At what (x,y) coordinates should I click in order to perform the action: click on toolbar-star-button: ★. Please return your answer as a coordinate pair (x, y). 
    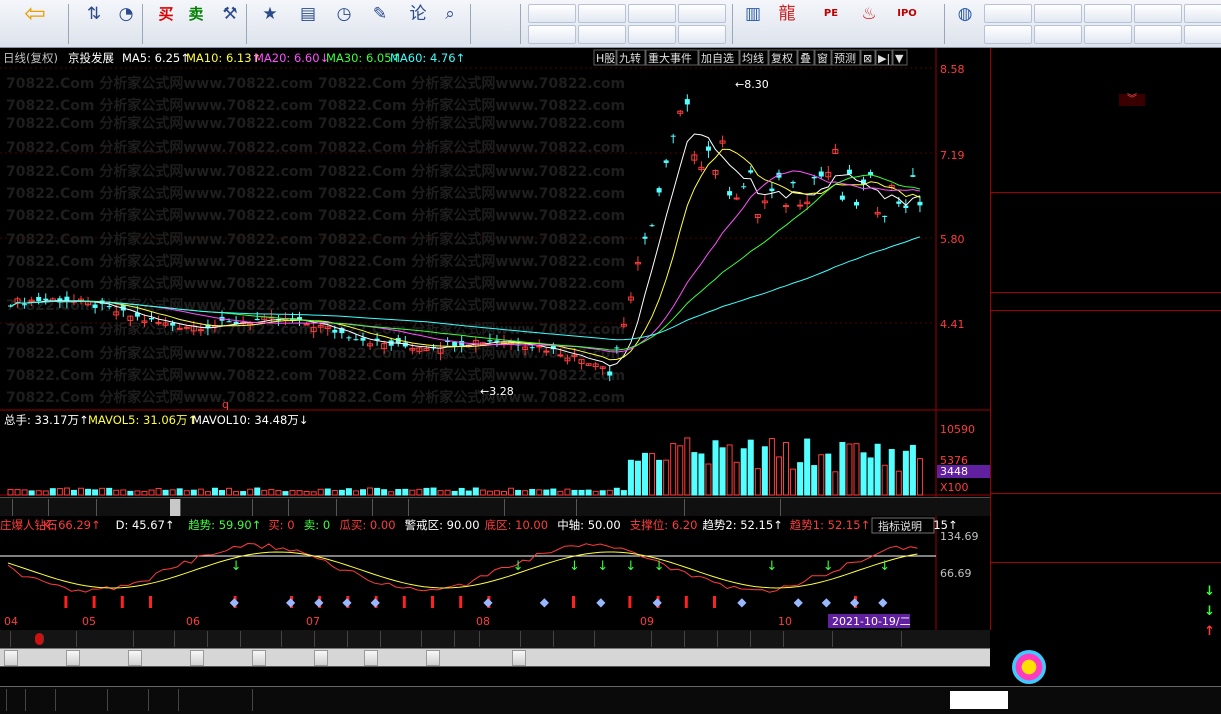
    Looking at the image, I should click on (270, 24).